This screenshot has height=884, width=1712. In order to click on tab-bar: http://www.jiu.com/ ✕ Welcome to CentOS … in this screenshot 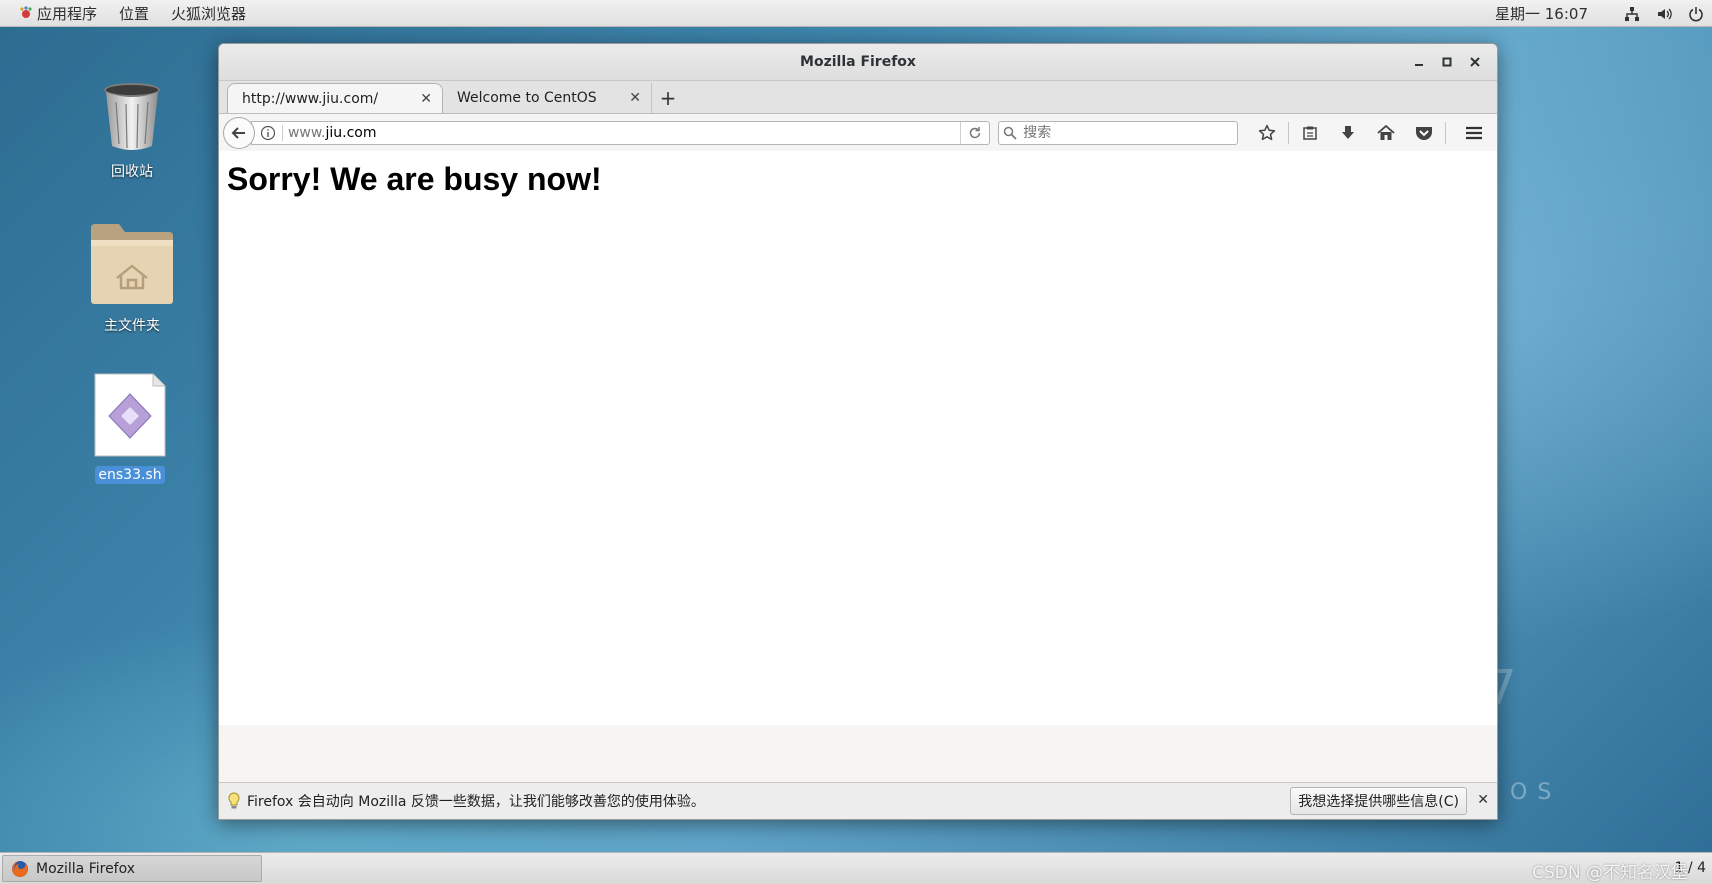, I will do `click(858, 97)`.